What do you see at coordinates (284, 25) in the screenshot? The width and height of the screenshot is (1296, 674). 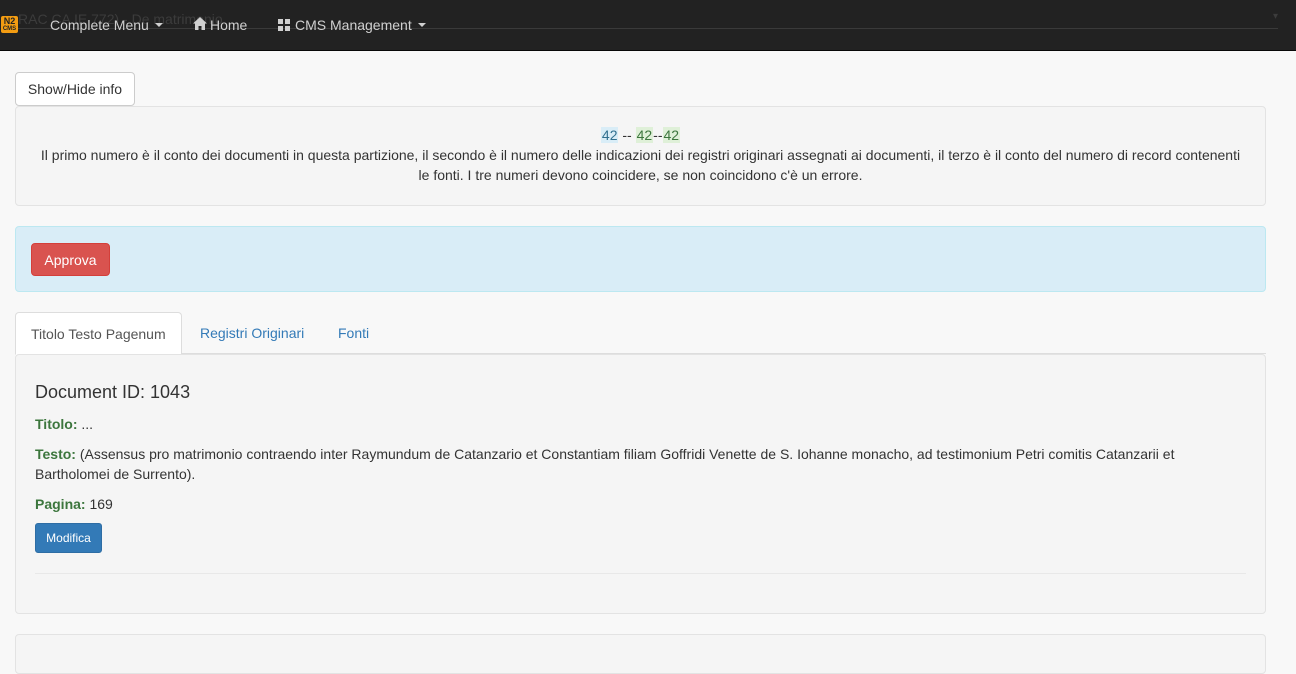 I see `grid-icon` at bounding box center [284, 25].